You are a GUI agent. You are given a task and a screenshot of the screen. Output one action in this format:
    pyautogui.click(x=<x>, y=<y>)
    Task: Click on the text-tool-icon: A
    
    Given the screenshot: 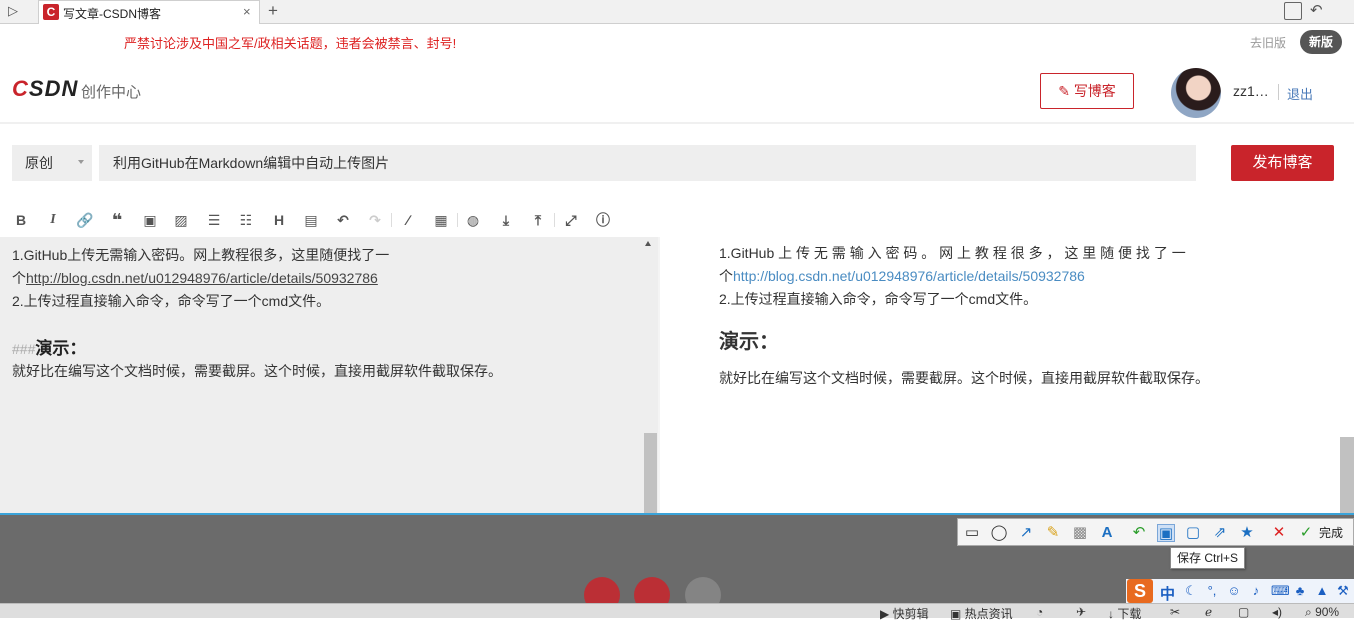 What is the action you would take?
    pyautogui.click(x=1107, y=533)
    